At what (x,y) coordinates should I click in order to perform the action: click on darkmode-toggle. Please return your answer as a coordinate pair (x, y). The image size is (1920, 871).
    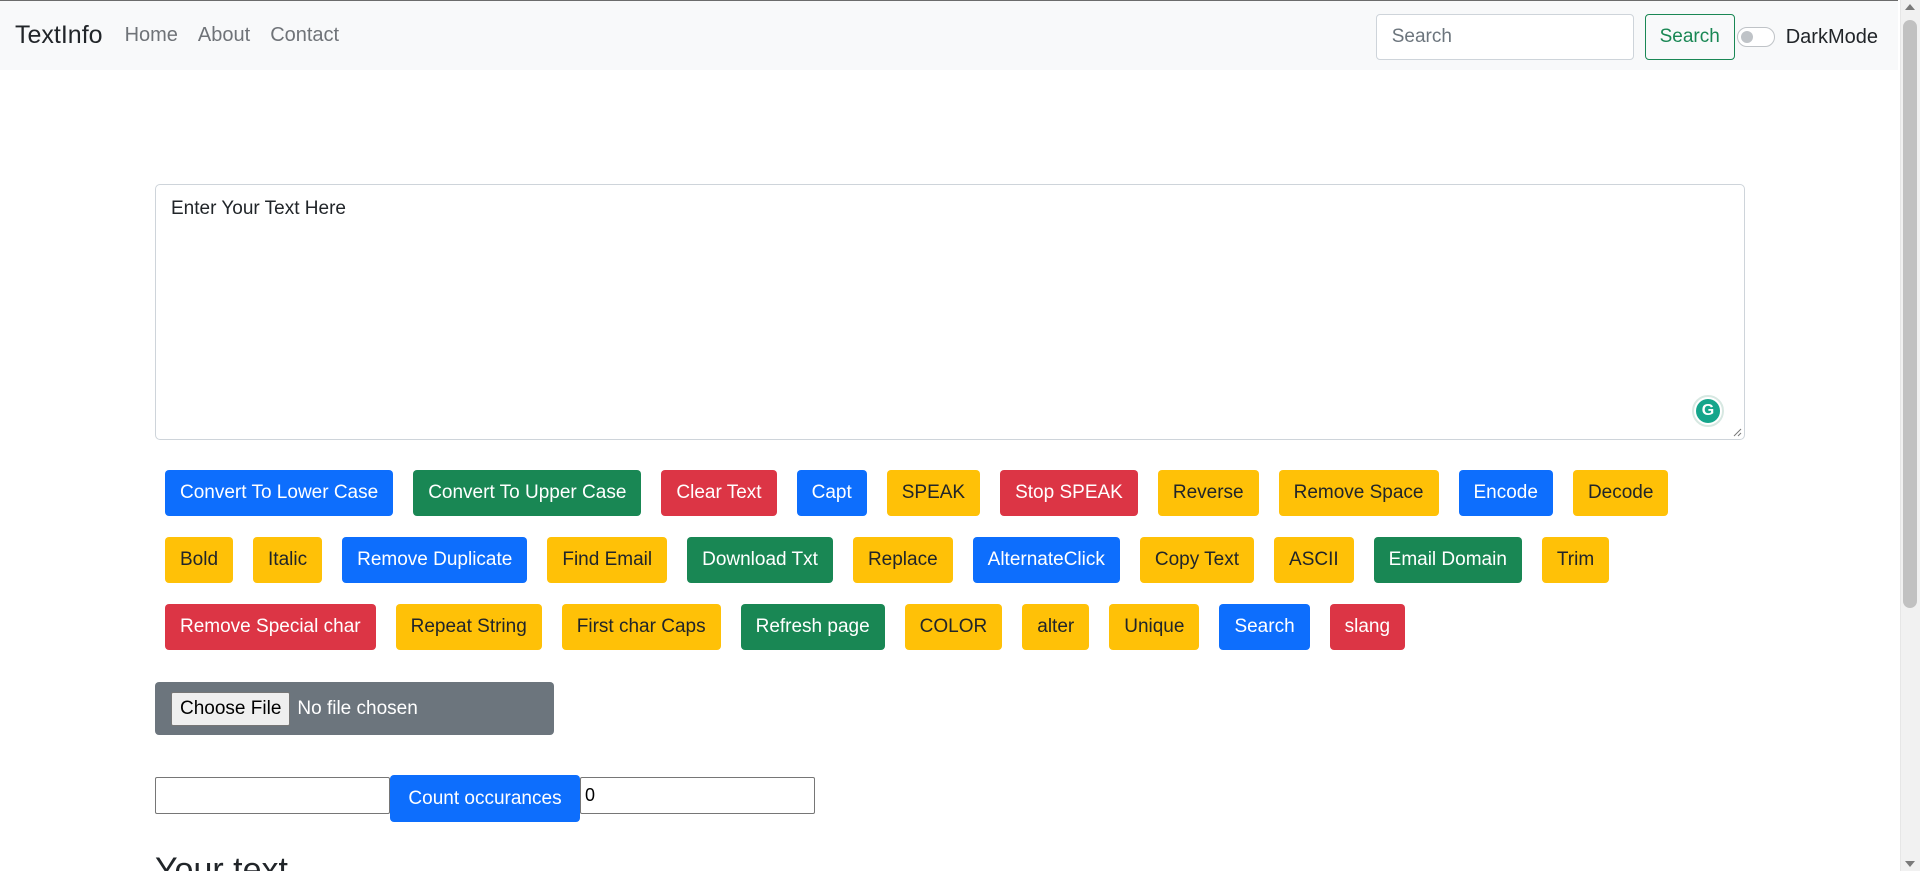
    Looking at the image, I should click on (1755, 37).